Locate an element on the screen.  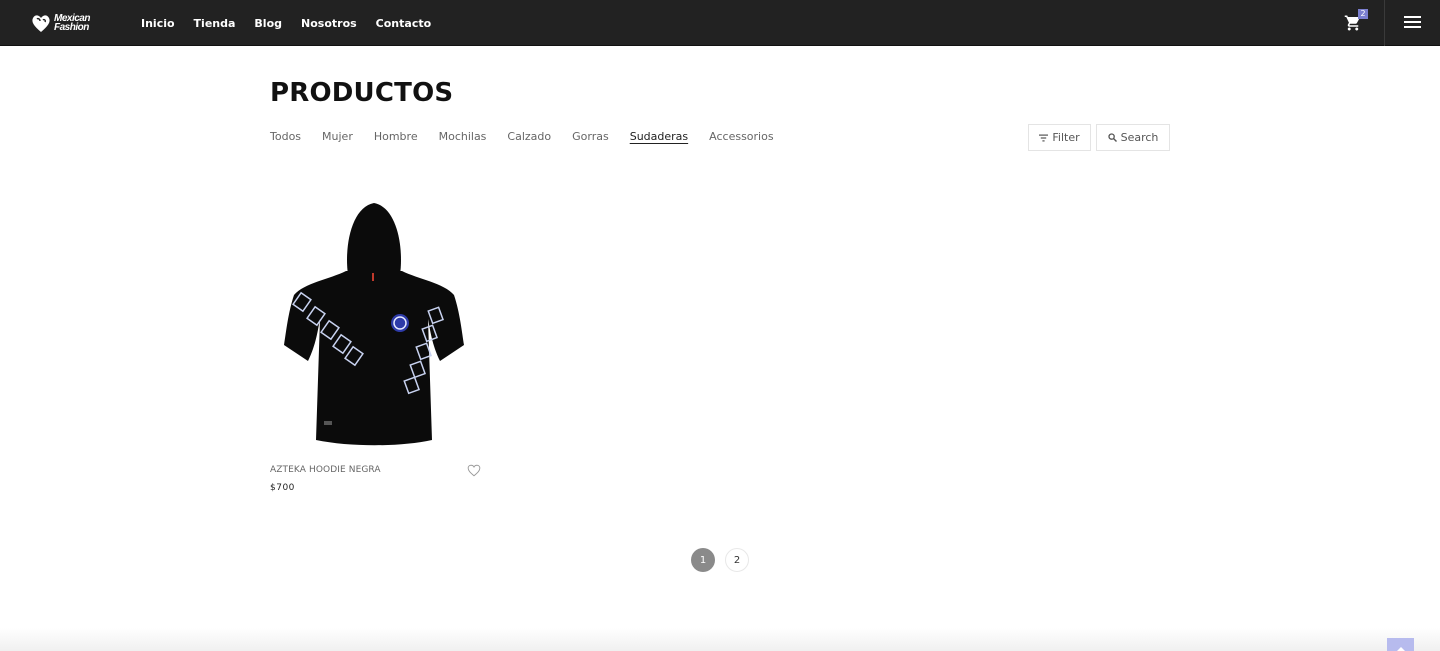
hoodie-image is located at coordinates (374, 324).